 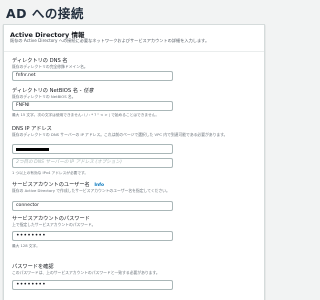 I want to click on dns-name-label: ディレクトリの DNS 名, so click(x=40, y=61).